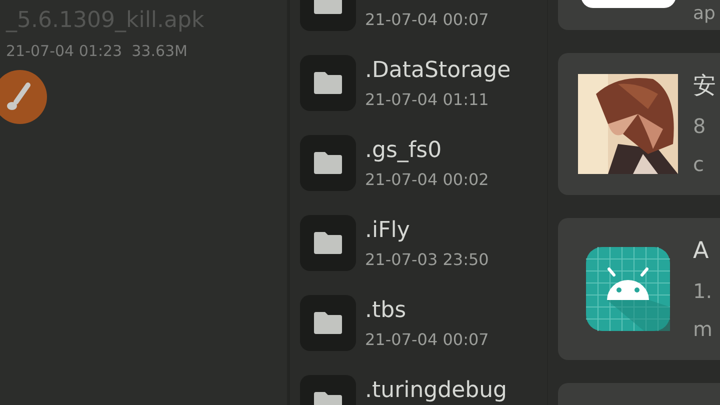  What do you see at coordinates (427, 260) in the screenshot?
I see `folder-date: 21-07-03 23:50` at bounding box center [427, 260].